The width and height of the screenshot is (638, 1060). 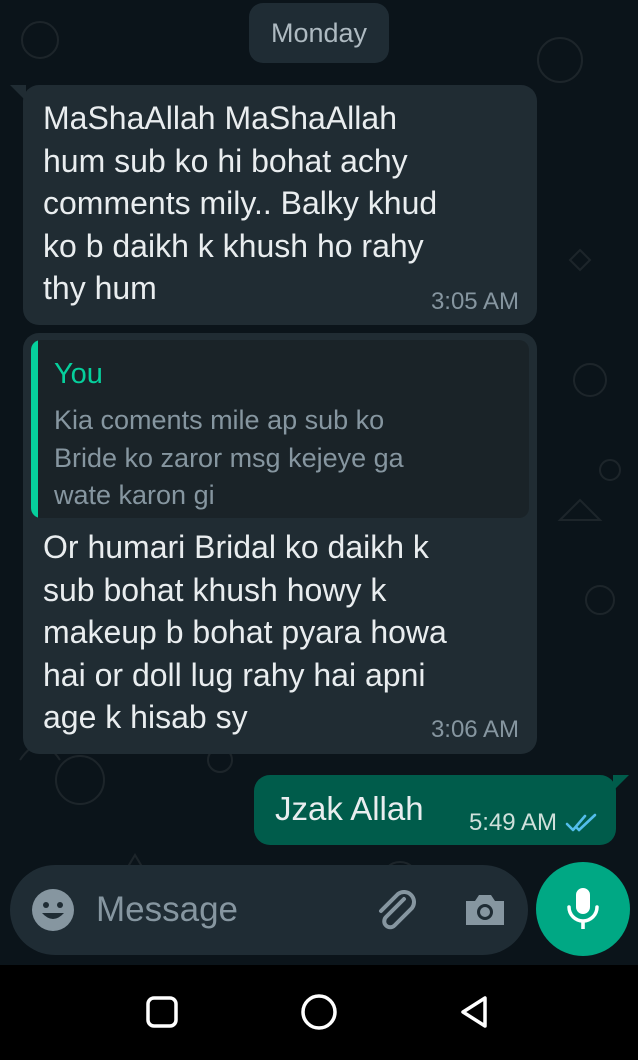 I want to click on message-meta: 5:49 AM, so click(x=534, y=823).